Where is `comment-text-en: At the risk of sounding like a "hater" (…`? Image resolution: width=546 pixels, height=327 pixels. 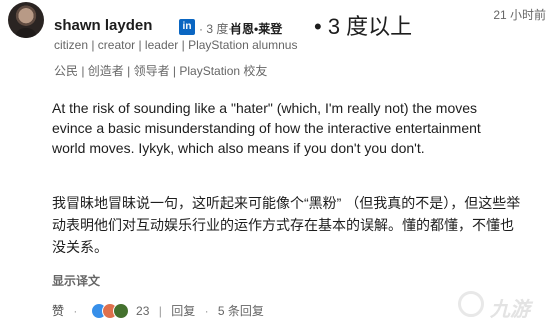
comment-text-en: At the risk of sounding like a "hater" (… is located at coordinates (266, 128).